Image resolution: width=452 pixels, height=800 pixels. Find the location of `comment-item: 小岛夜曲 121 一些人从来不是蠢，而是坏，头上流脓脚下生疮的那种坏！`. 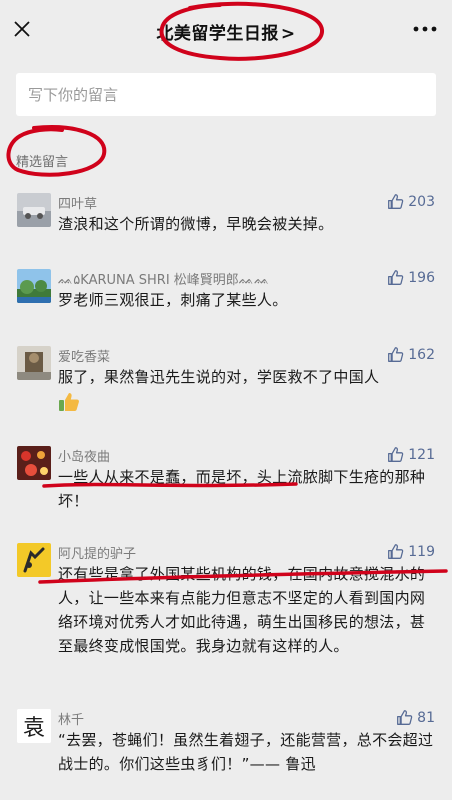

comment-item: 小岛夜曲 121 一些人从来不是蠢，而是坏，头上流脓脚下生疮的那种坏！ is located at coordinates (226, 478).